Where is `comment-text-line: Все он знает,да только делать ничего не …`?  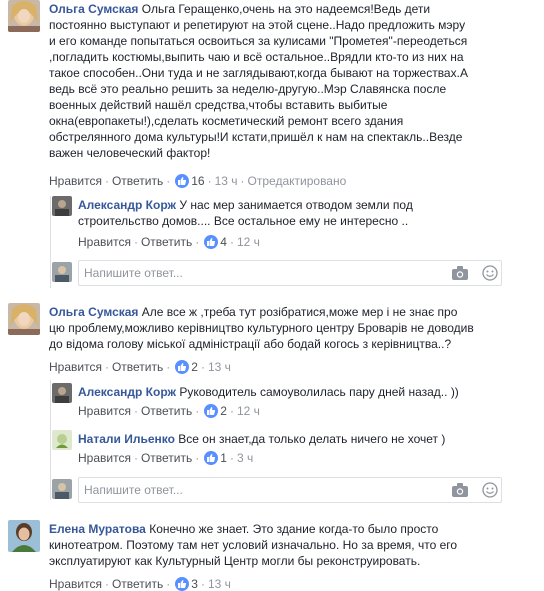 comment-text-line: Все он знает,да только делать ничего не … is located at coordinates (312, 439).